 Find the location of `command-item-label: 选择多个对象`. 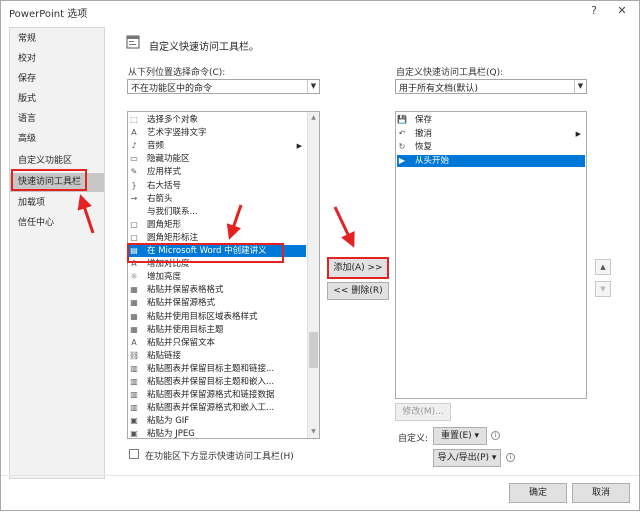

command-item-label: 选择多个对象 is located at coordinates (173, 120).